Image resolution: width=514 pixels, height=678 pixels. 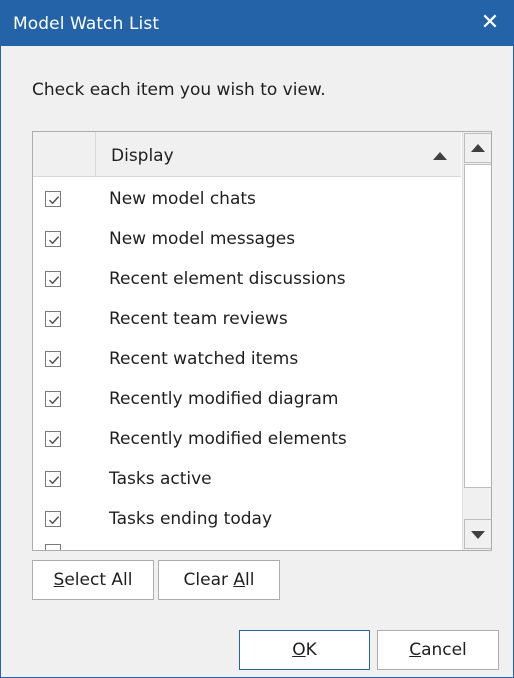 What do you see at coordinates (198, 319) in the screenshot?
I see `item-label: Recent team reviews` at bounding box center [198, 319].